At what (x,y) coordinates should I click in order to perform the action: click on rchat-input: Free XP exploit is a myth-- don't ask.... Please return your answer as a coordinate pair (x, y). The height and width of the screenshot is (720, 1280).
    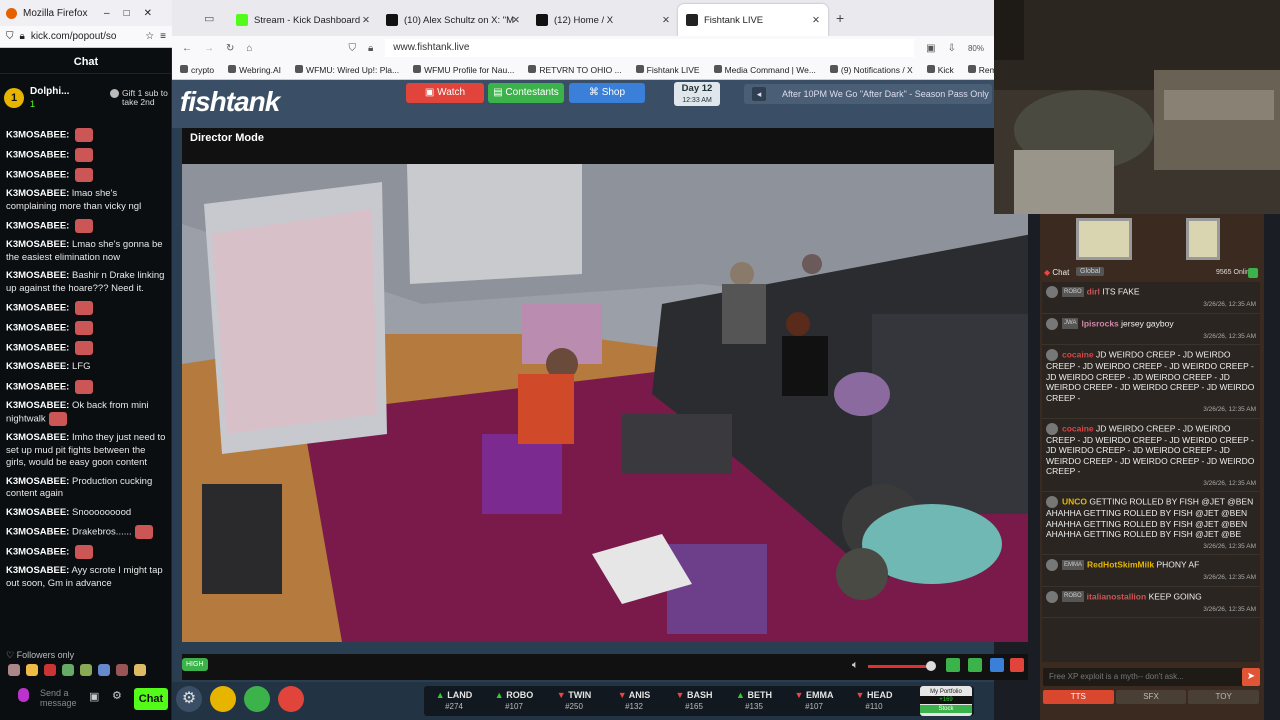
    Looking at the image, I should click on (1143, 677).